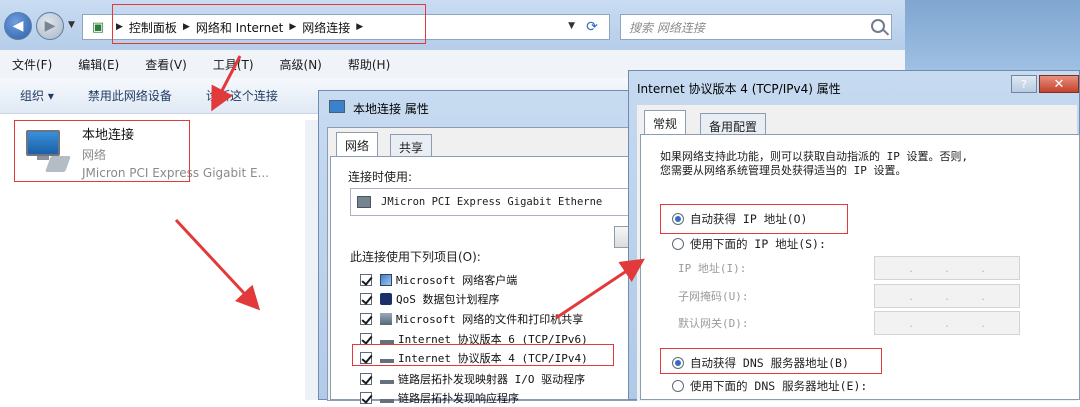  I want to click on arrow-to-properties, so click(217, 264).